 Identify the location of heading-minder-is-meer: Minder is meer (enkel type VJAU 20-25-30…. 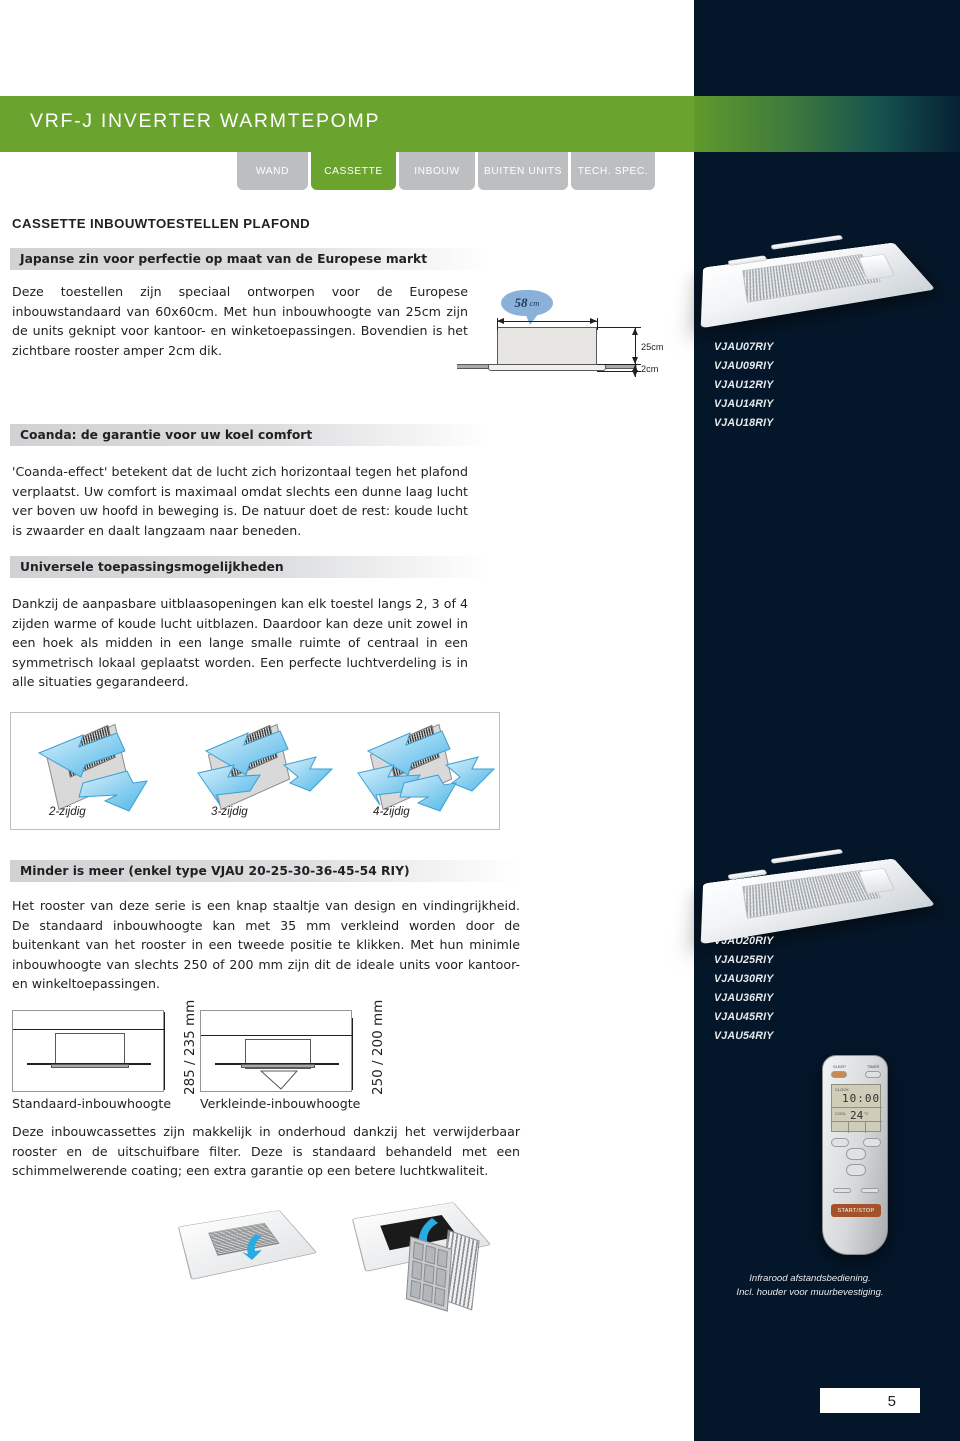
(265, 871).